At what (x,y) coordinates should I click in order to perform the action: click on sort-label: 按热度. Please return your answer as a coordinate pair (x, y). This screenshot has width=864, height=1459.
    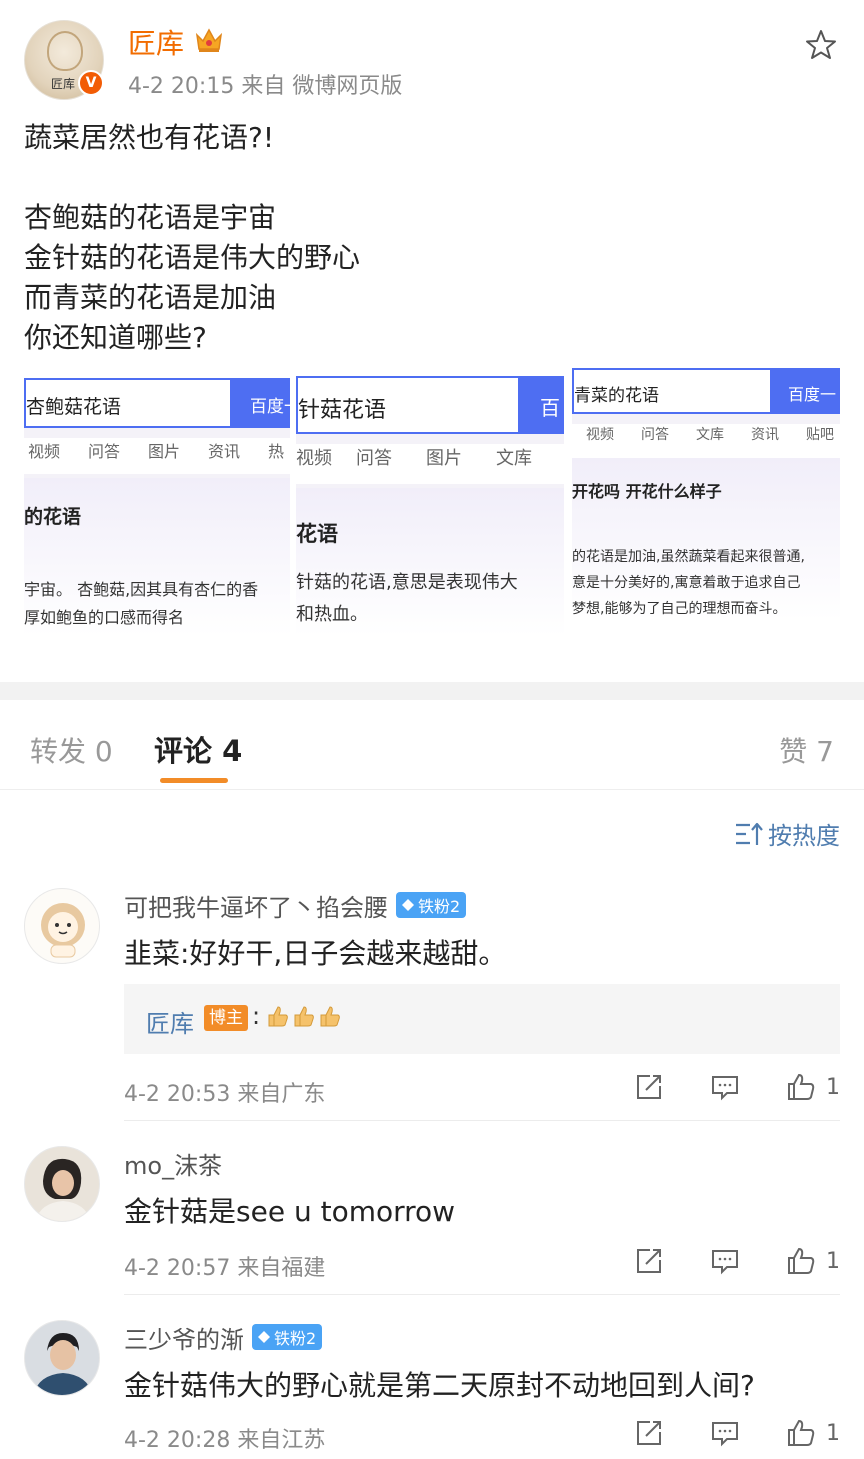
    Looking at the image, I should click on (804, 836).